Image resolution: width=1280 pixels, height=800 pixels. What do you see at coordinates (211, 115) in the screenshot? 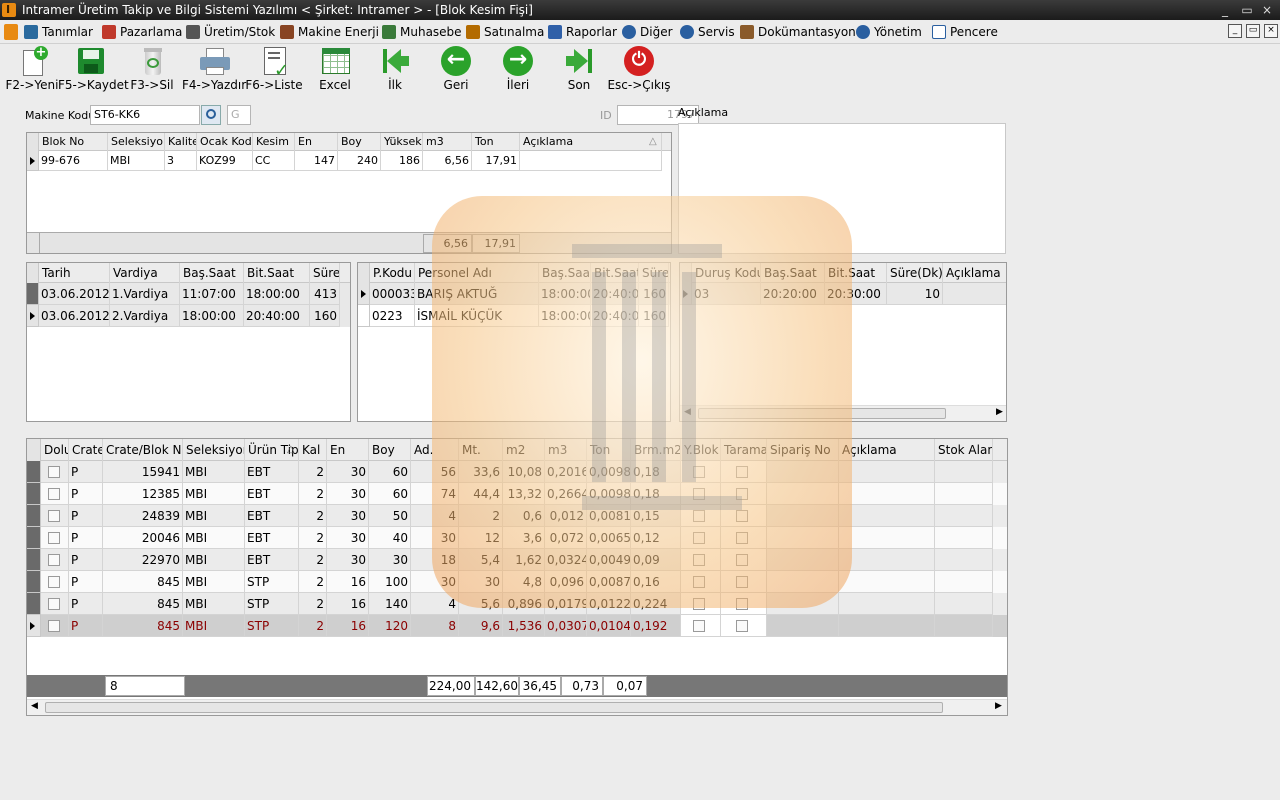
I see `search-button` at bounding box center [211, 115].